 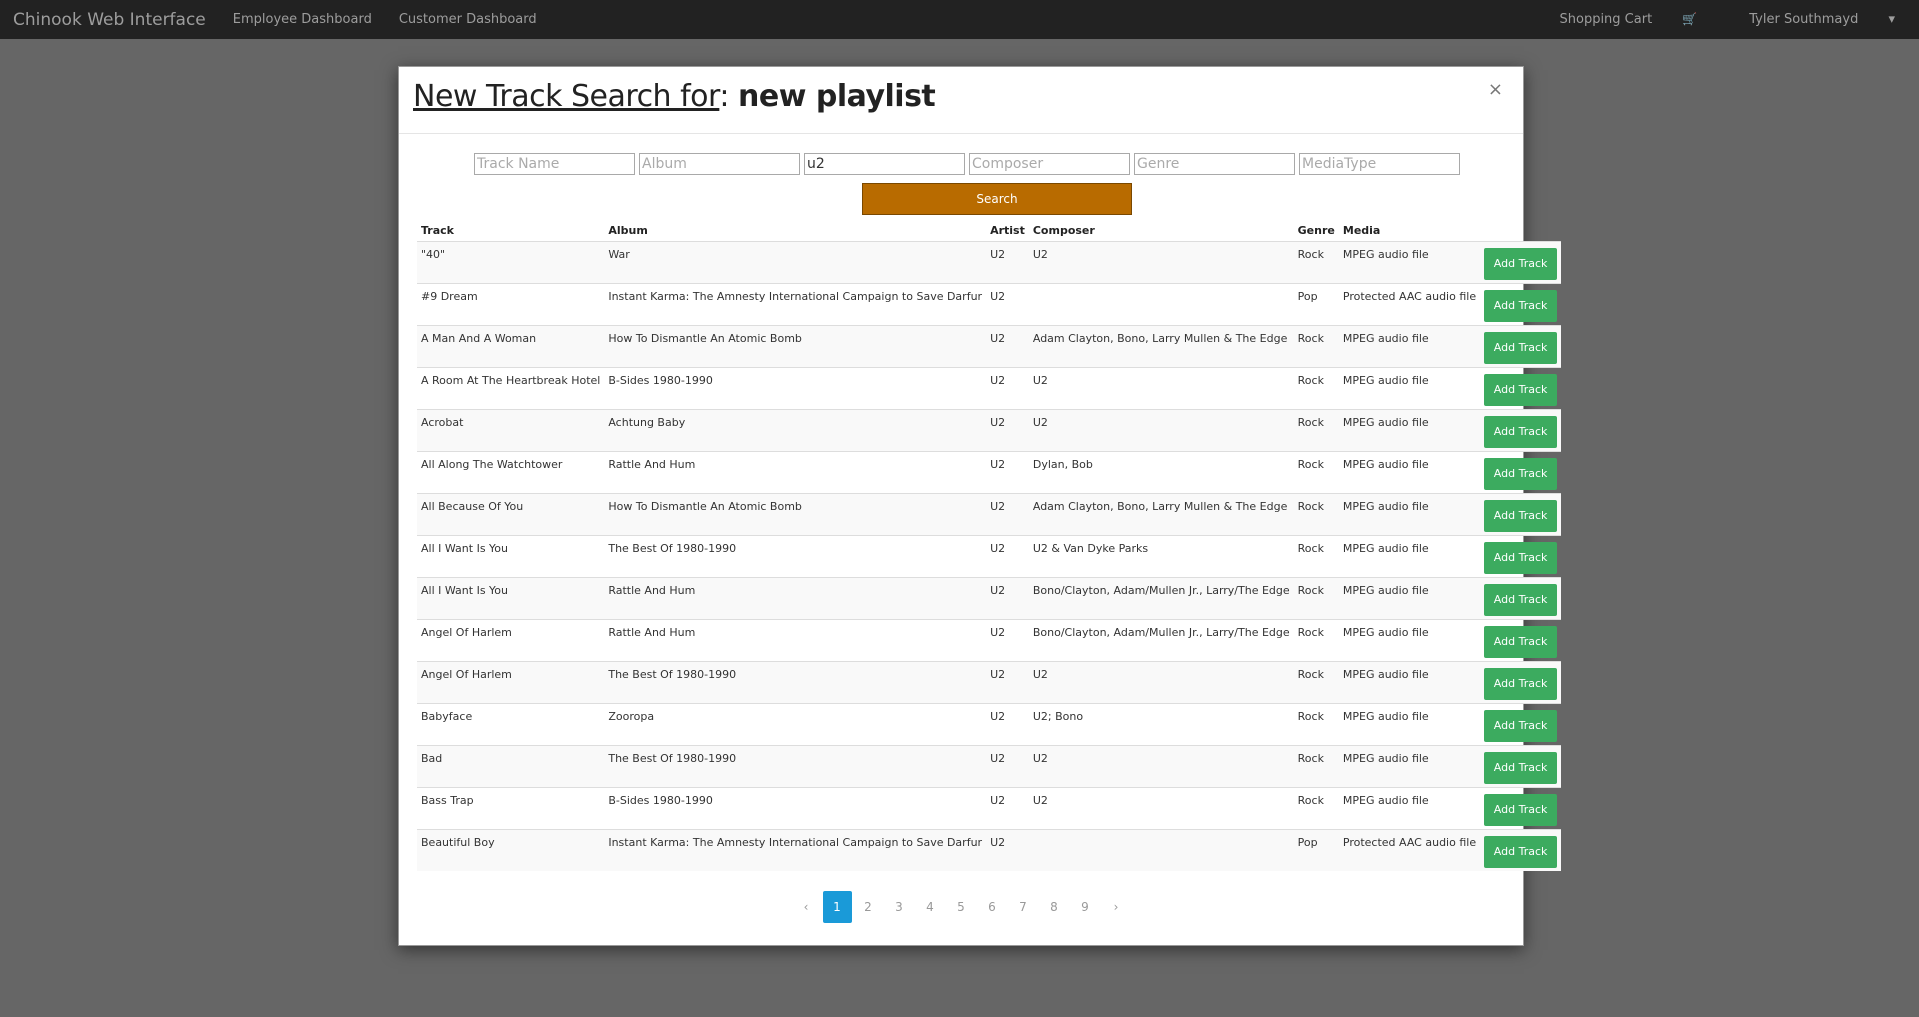 I want to click on track-name-input, so click(x=554, y=164).